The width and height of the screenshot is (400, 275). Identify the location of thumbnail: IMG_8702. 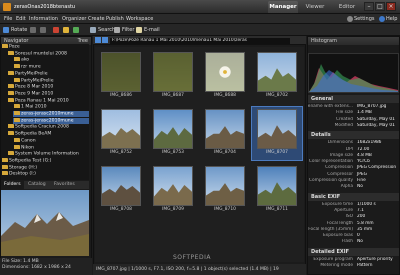
(277, 76).